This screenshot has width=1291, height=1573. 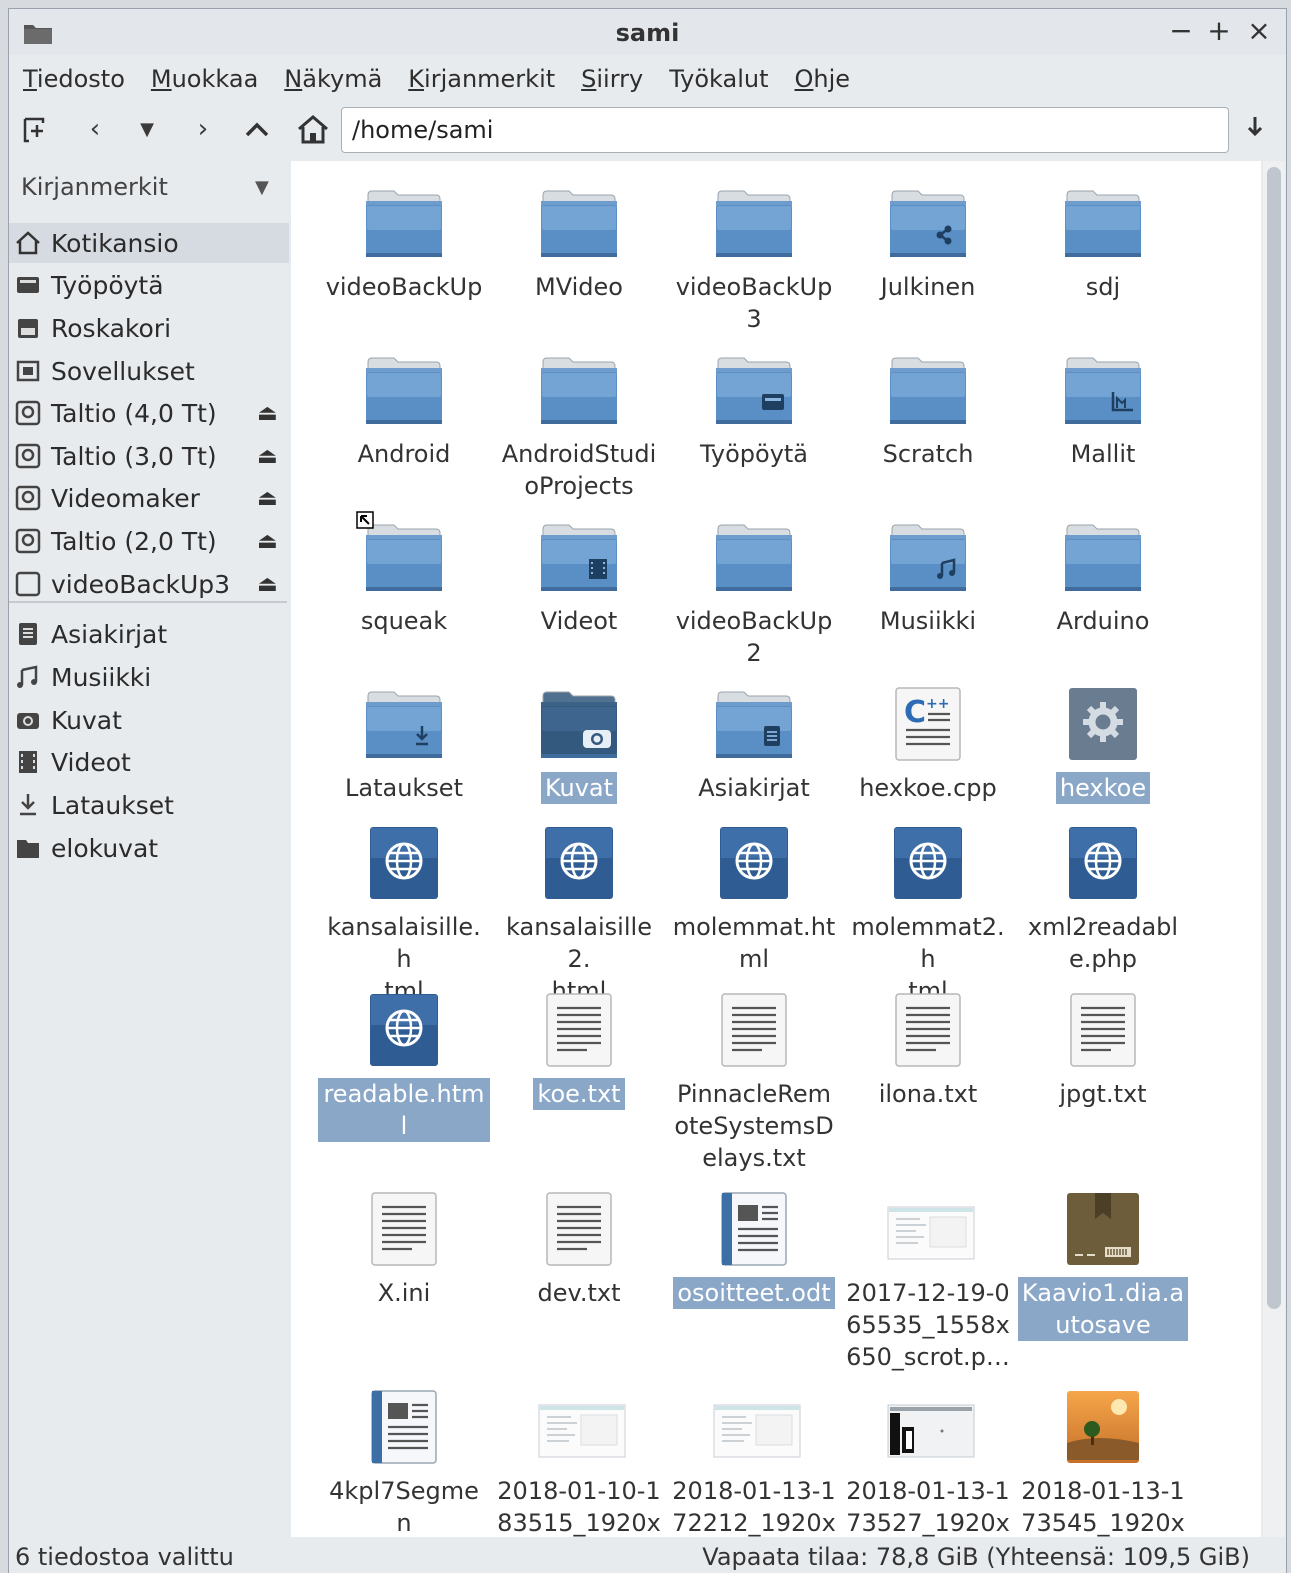 What do you see at coordinates (928, 915) in the screenshot?
I see `file-item: molemmat2.h tml` at bounding box center [928, 915].